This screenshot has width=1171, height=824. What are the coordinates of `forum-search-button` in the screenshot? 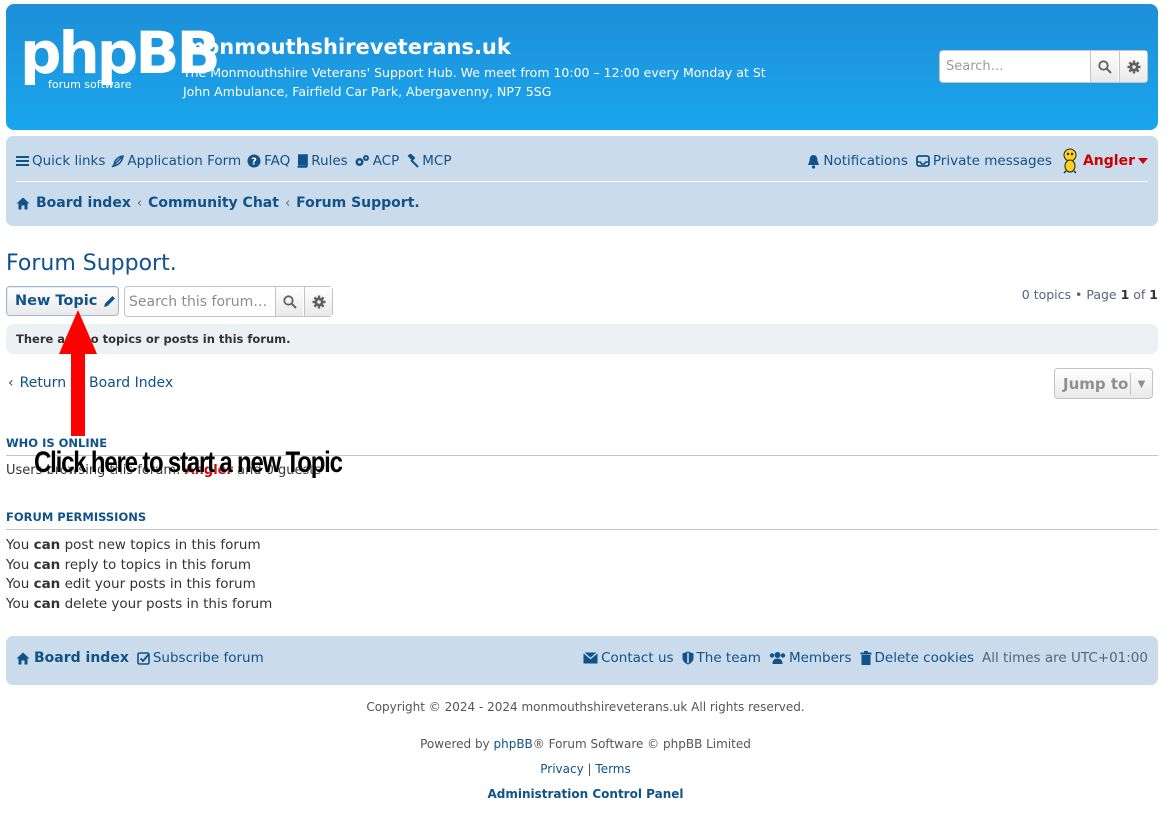 It's located at (289, 301).